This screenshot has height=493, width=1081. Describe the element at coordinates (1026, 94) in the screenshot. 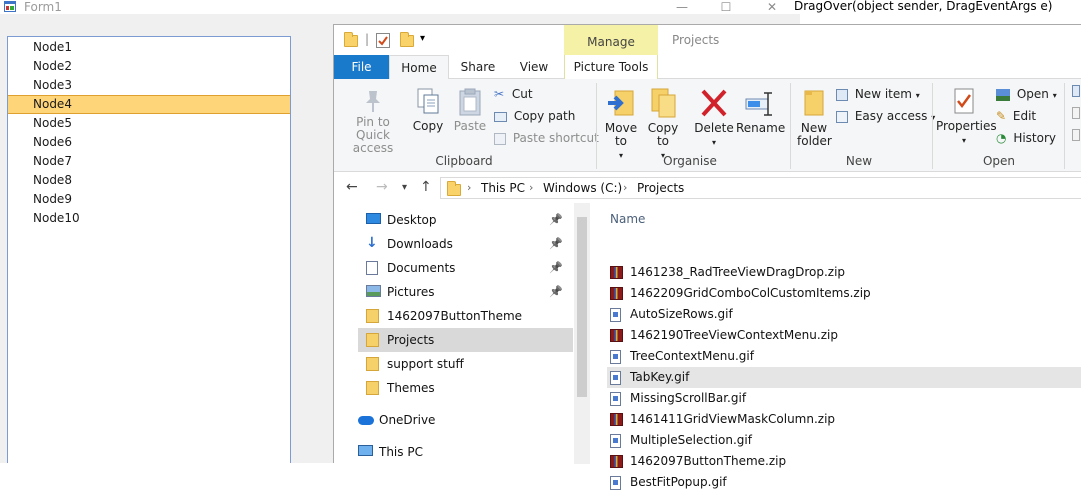

I see `open-button: Open ▾` at that location.